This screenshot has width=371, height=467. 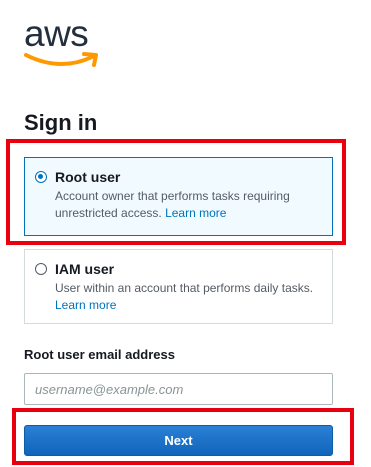 I want to click on root-user-radio, so click(x=41, y=177).